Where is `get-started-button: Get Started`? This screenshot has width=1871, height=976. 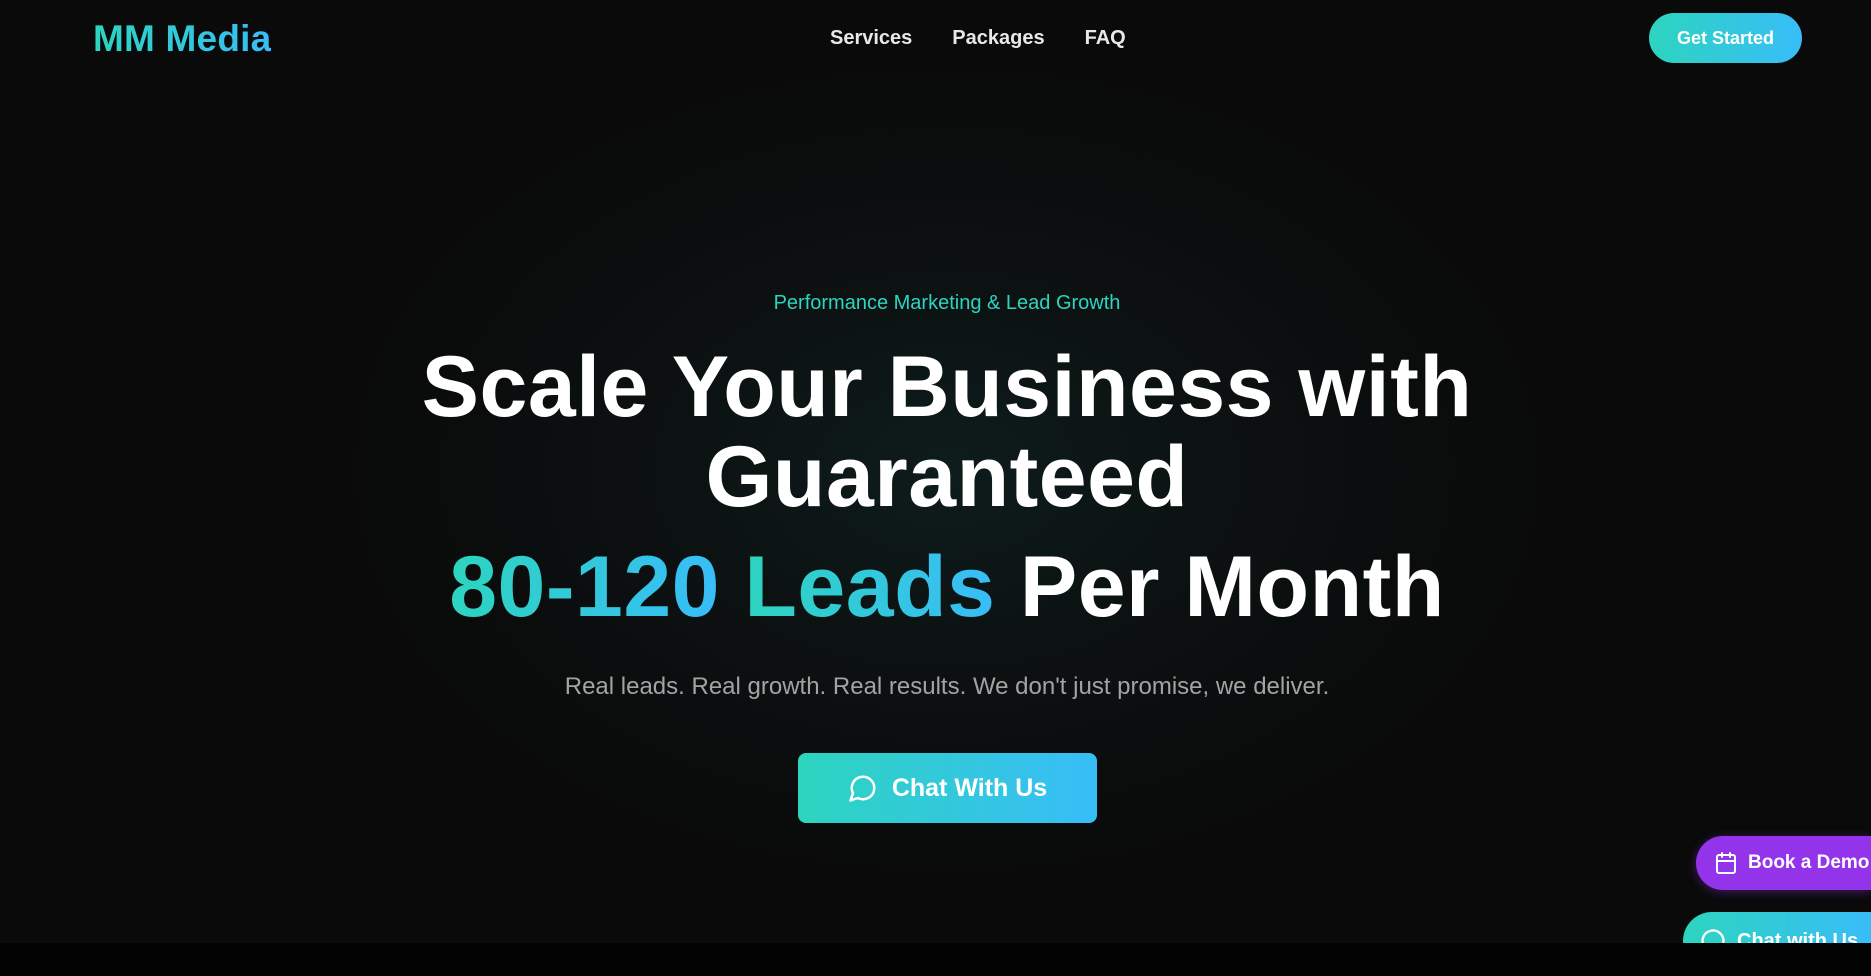
get-started-button: Get Started is located at coordinates (1725, 38).